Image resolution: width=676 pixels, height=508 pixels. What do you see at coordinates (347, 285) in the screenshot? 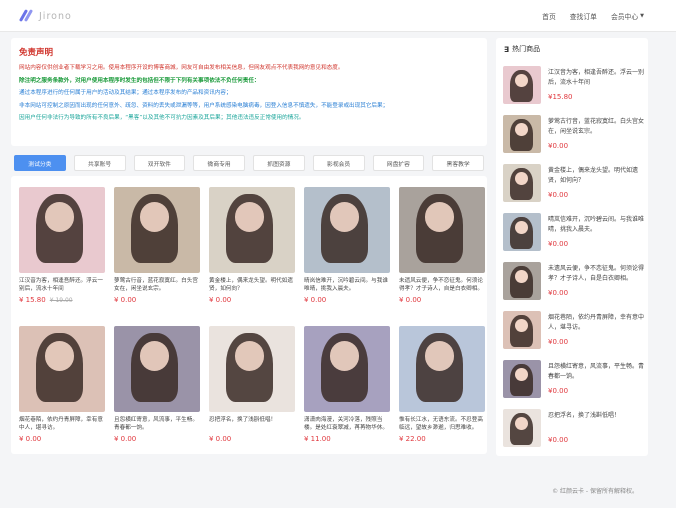
I see `product-title: 晴岚信难开，沉吟碧云间。与我谁唯晴，挑我入晨夫。` at bounding box center [347, 285].